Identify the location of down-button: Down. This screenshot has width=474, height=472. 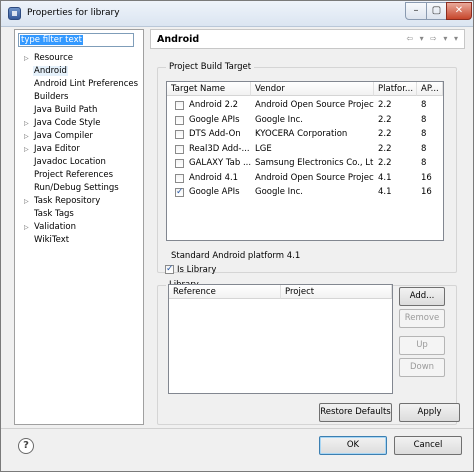
(422, 367).